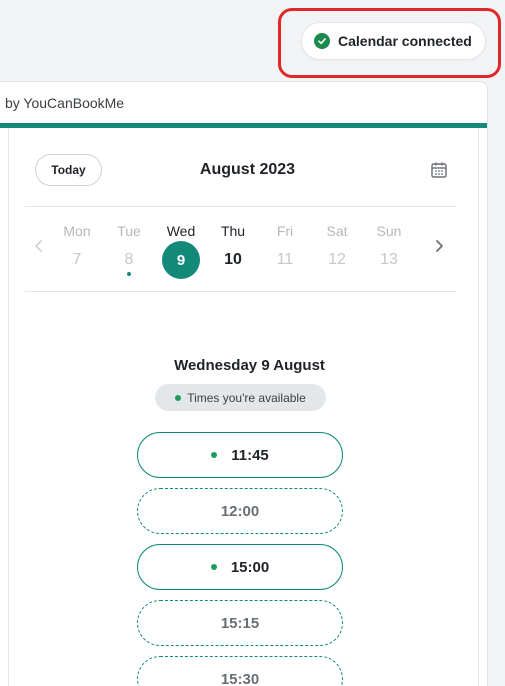 The image size is (505, 686). I want to click on calendar-icon, so click(439, 170).